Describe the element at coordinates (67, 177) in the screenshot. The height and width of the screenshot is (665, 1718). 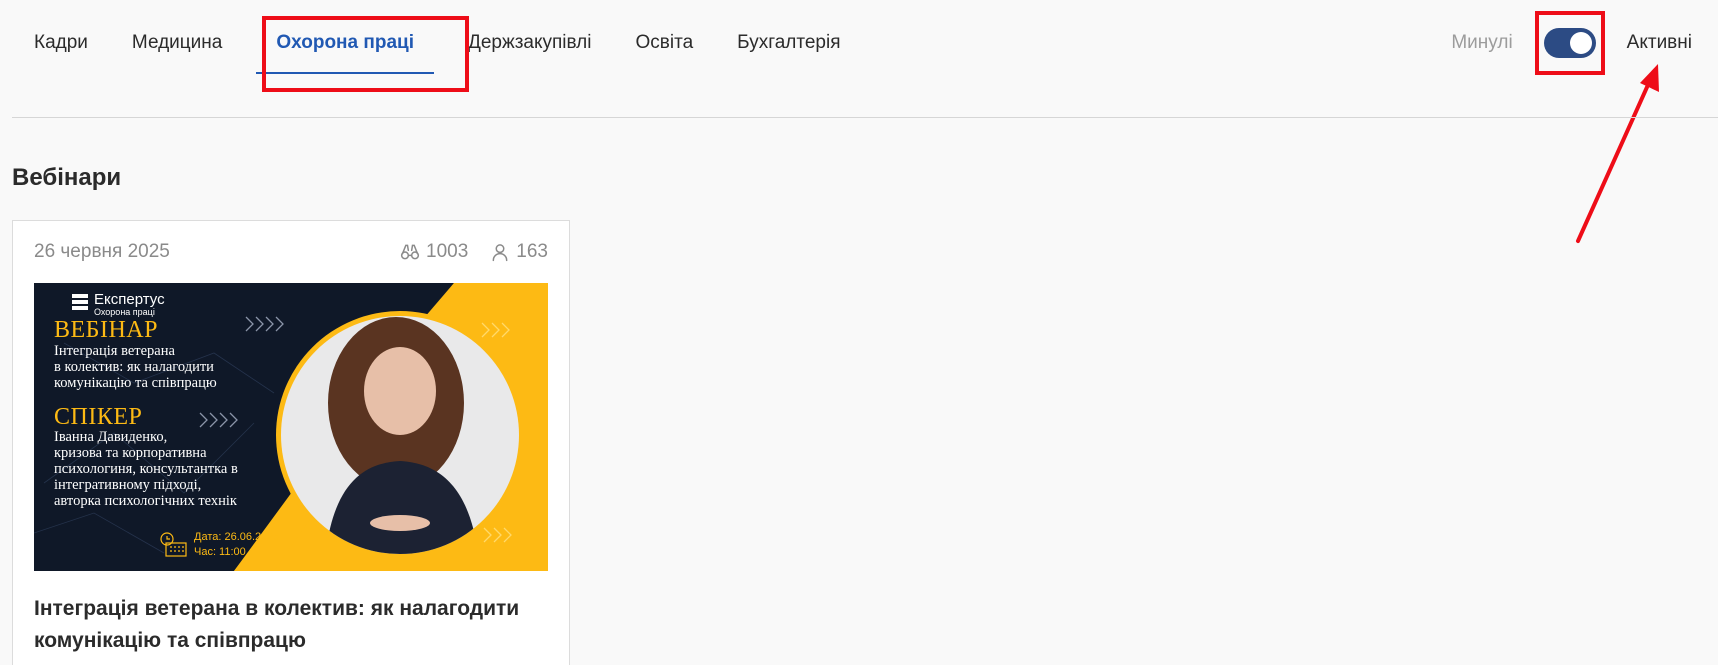
I see `section-title: Вебінари` at that location.